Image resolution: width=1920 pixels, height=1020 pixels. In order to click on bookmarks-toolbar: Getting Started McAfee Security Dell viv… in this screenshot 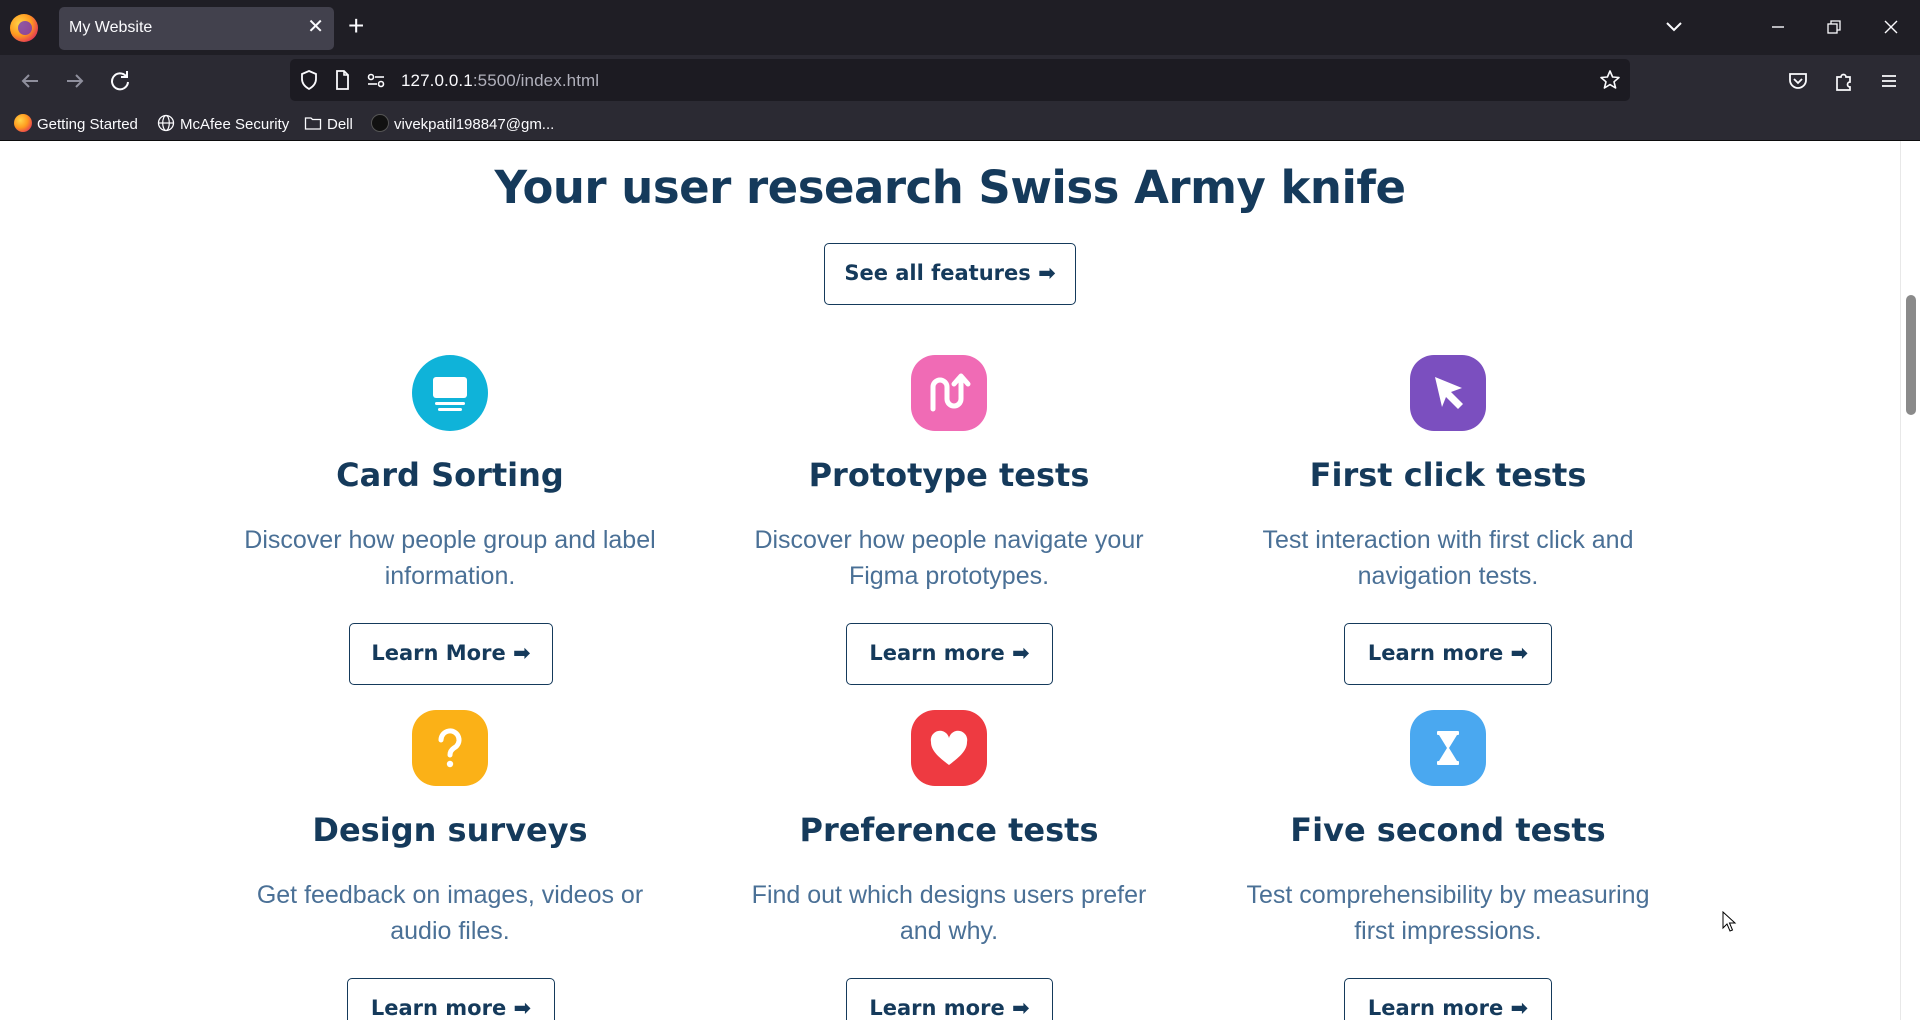, I will do `click(960, 123)`.